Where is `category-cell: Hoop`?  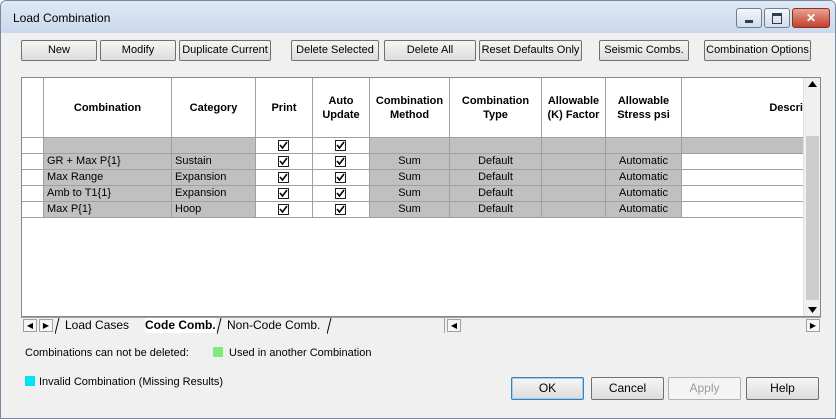
category-cell: Hoop is located at coordinates (214, 210).